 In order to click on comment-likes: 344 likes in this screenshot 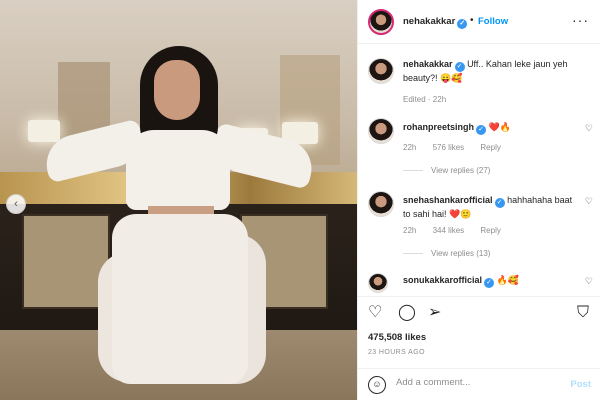, I will do `click(449, 230)`.